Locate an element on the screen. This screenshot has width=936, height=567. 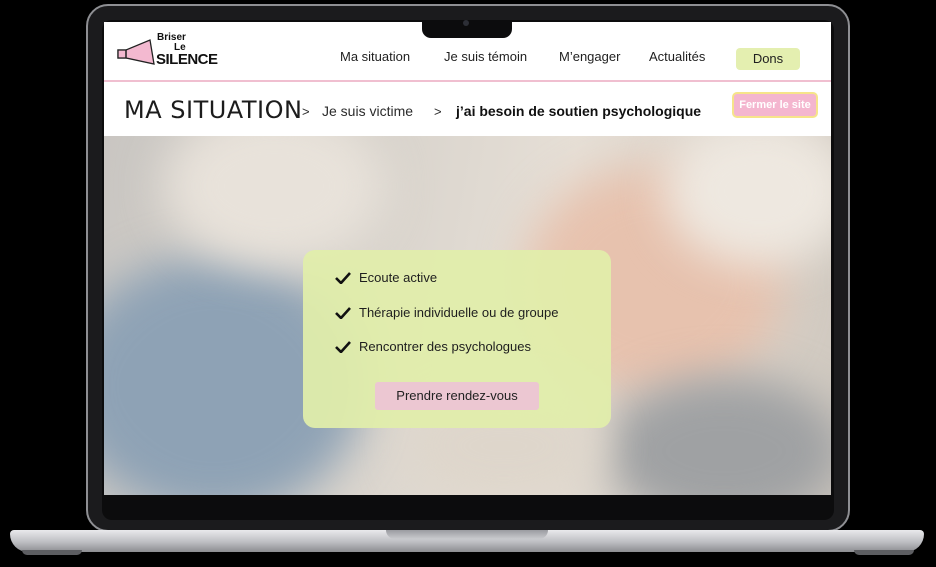
list-item: Thérapie individuelle ou de groupe is located at coordinates (446, 312).